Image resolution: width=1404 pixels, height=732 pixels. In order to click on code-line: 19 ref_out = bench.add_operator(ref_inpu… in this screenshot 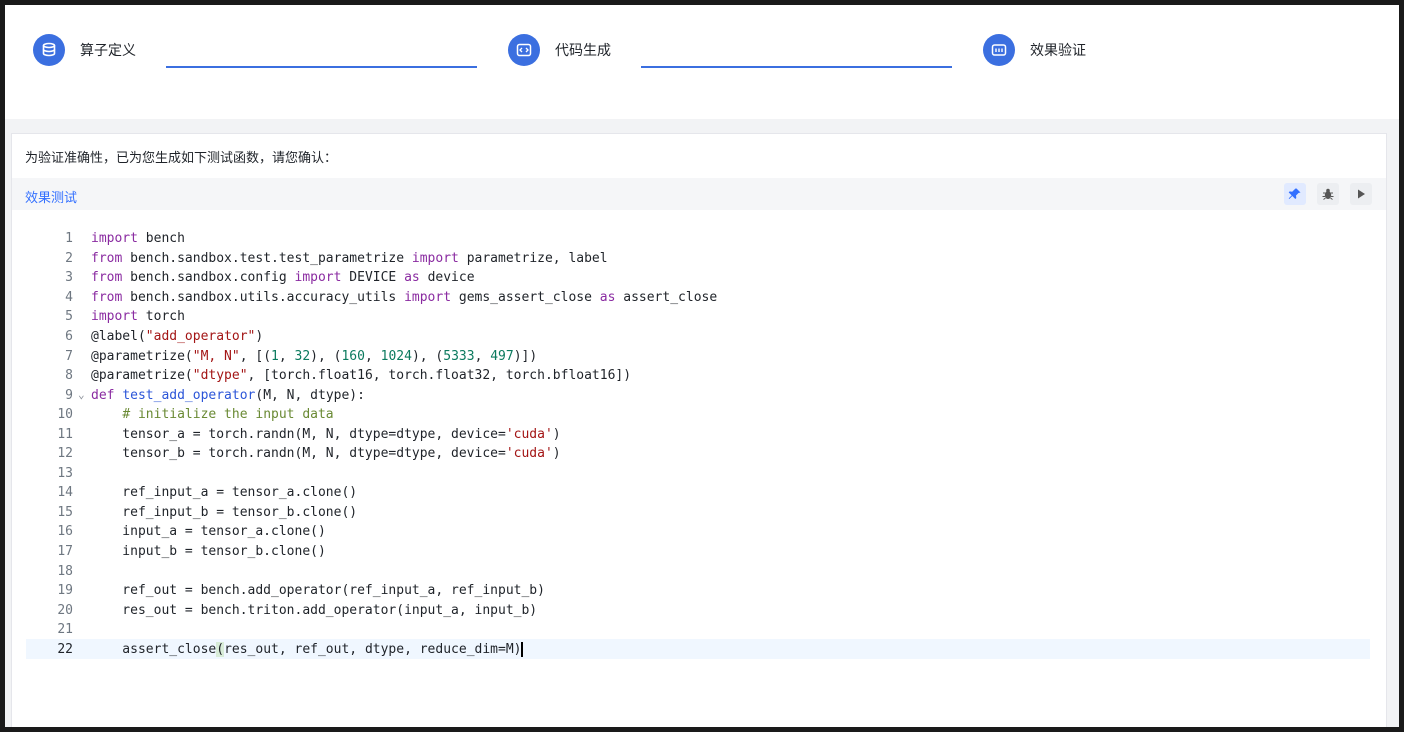, I will do `click(699, 591)`.